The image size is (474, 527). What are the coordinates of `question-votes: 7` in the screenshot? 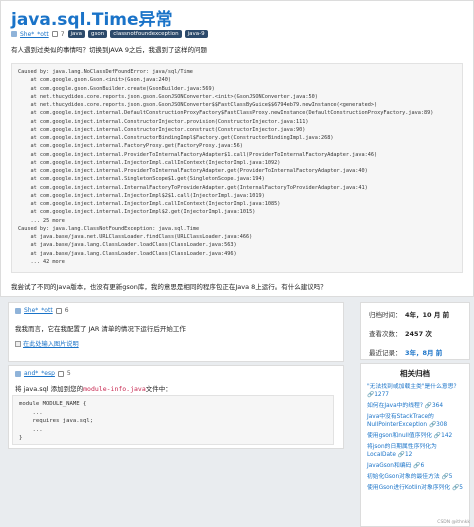 It's located at (62, 34).